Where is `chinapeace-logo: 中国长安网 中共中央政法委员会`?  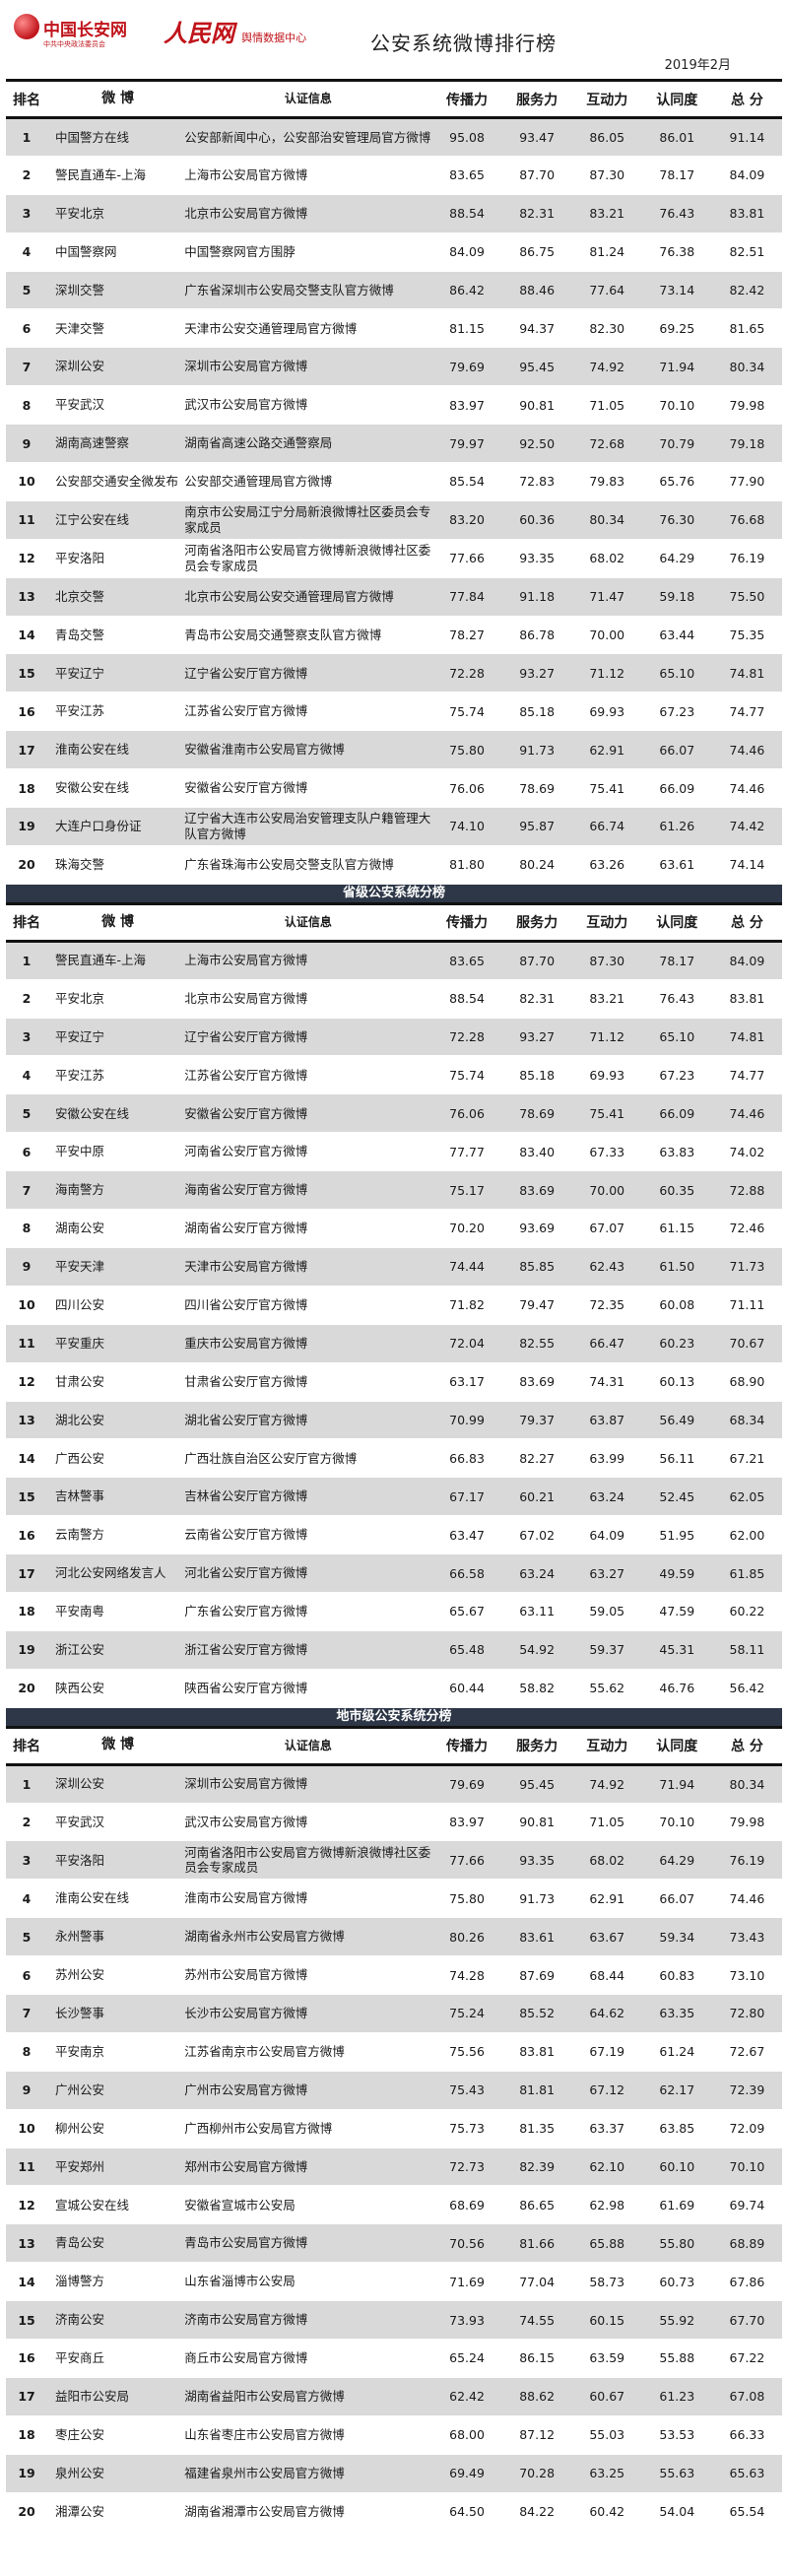 chinapeace-logo: 中国长安网 中共中央政法委员会 is located at coordinates (73, 32).